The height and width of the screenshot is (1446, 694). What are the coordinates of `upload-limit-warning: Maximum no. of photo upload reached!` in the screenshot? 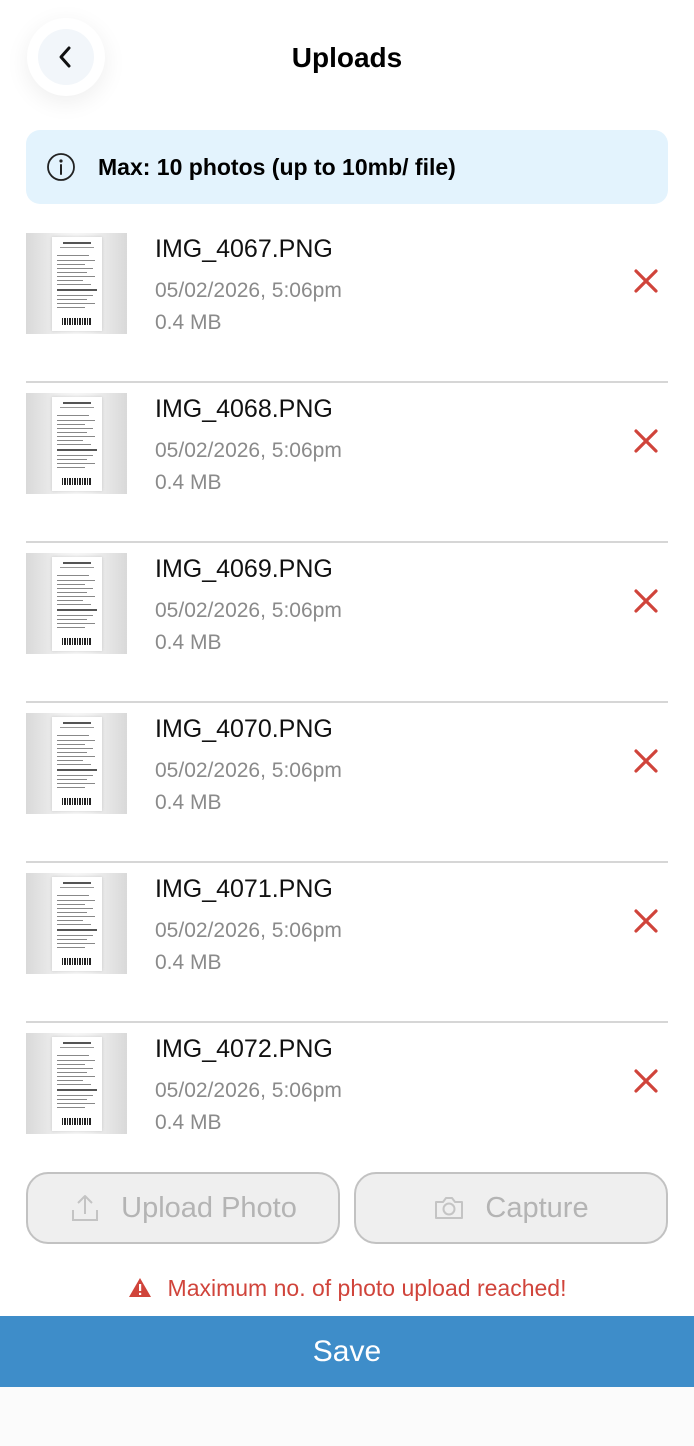 It's located at (347, 1288).